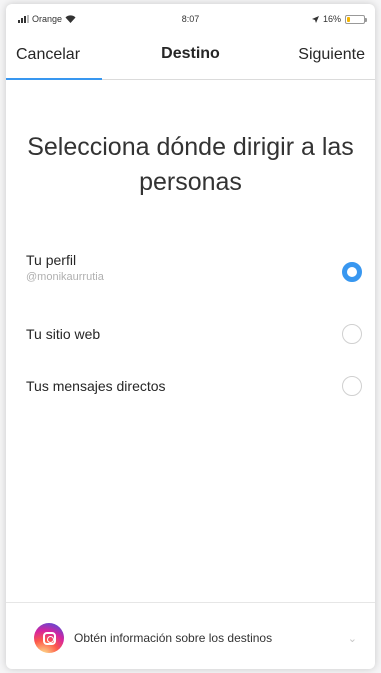  Describe the element at coordinates (51, 260) in the screenshot. I see `option-label: Tu perfil` at that location.